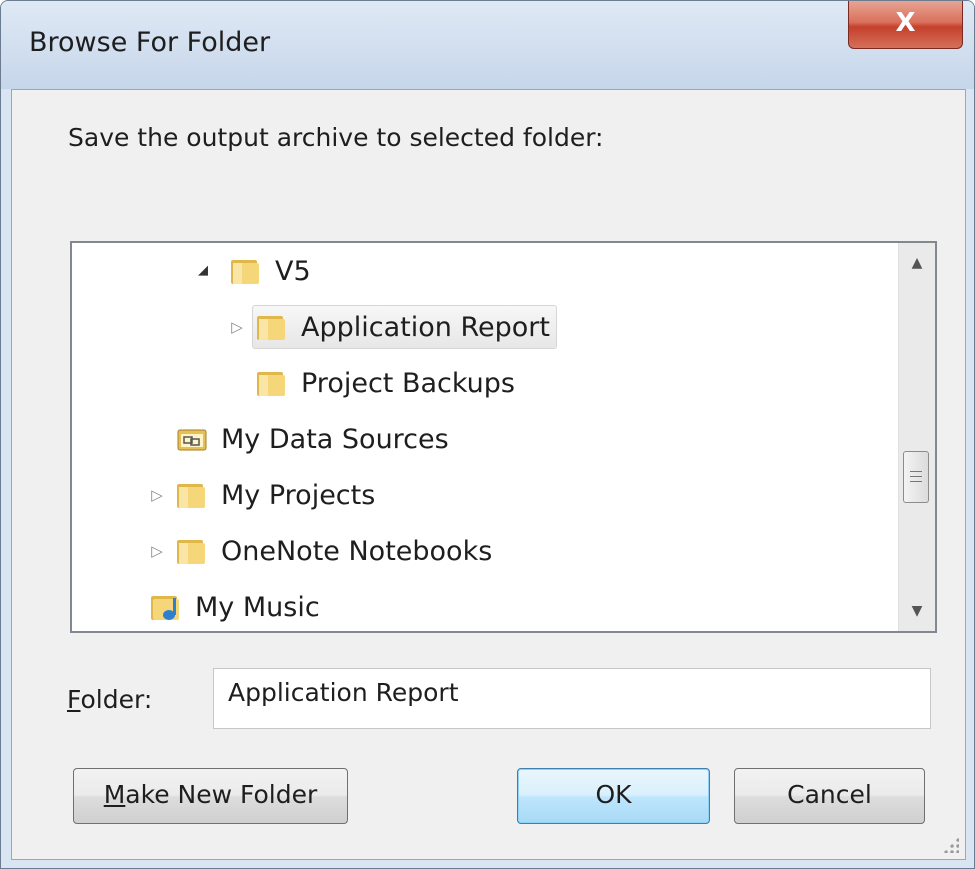 This screenshot has height=869, width=975. I want to click on tree-item-label: My Music, so click(257, 607).